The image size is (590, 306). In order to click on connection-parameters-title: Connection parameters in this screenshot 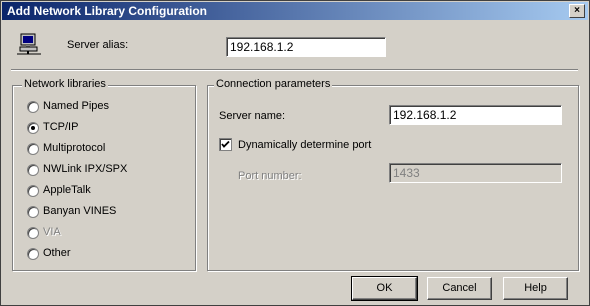, I will do `click(273, 84)`.